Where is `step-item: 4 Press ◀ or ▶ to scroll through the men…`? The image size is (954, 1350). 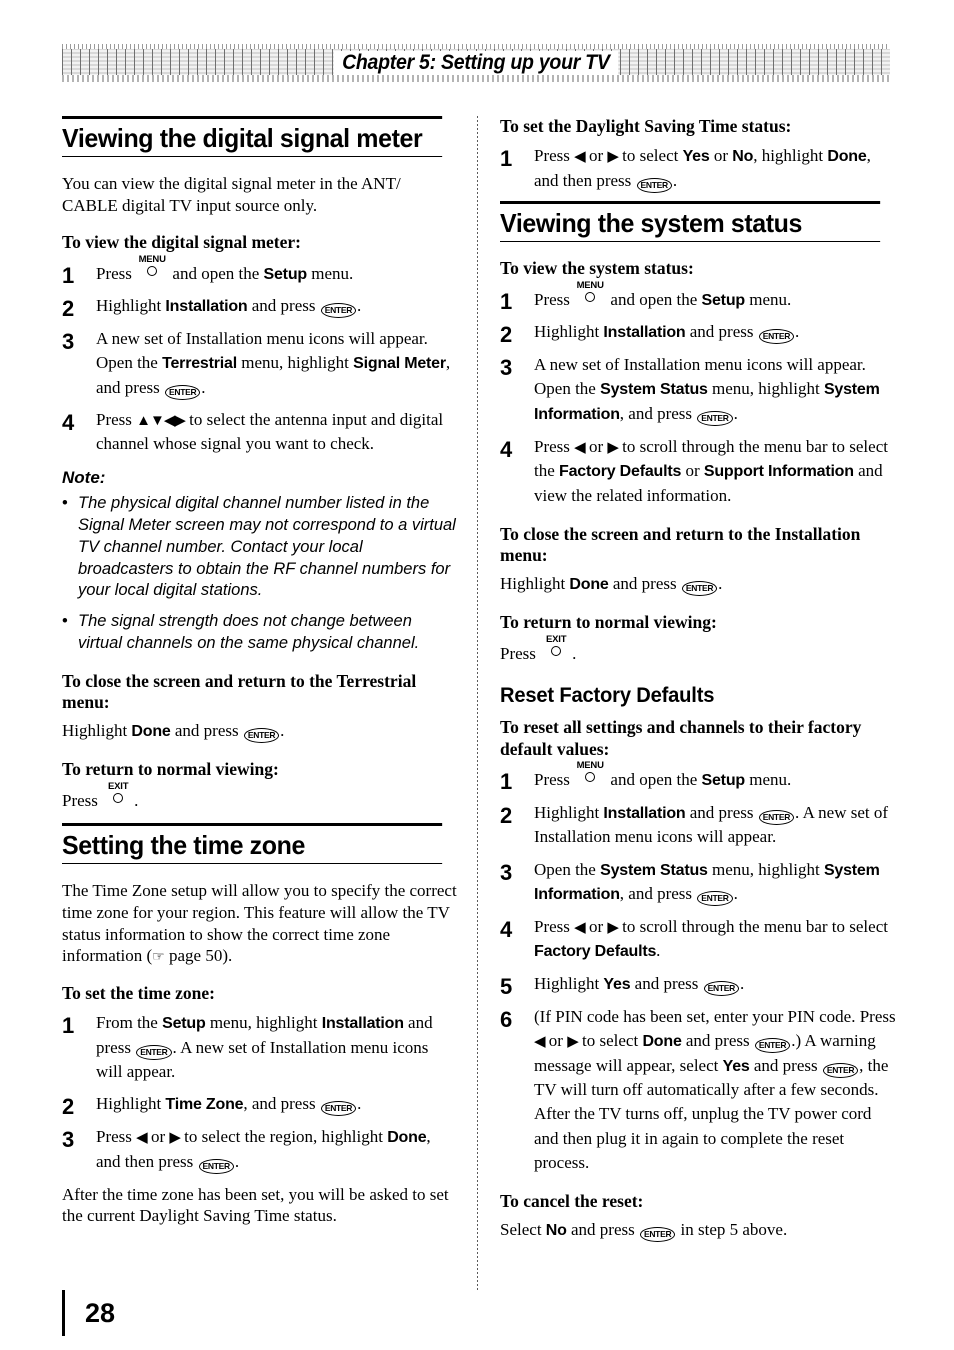 step-item: 4 Press ◀ or ▶ to scroll through the men… is located at coordinates (698, 939).